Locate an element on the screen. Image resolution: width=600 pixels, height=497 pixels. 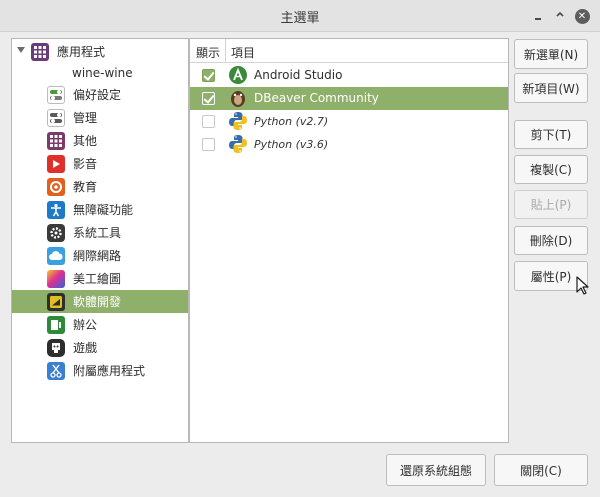
graphics-palette-icon is located at coordinates (56, 278).